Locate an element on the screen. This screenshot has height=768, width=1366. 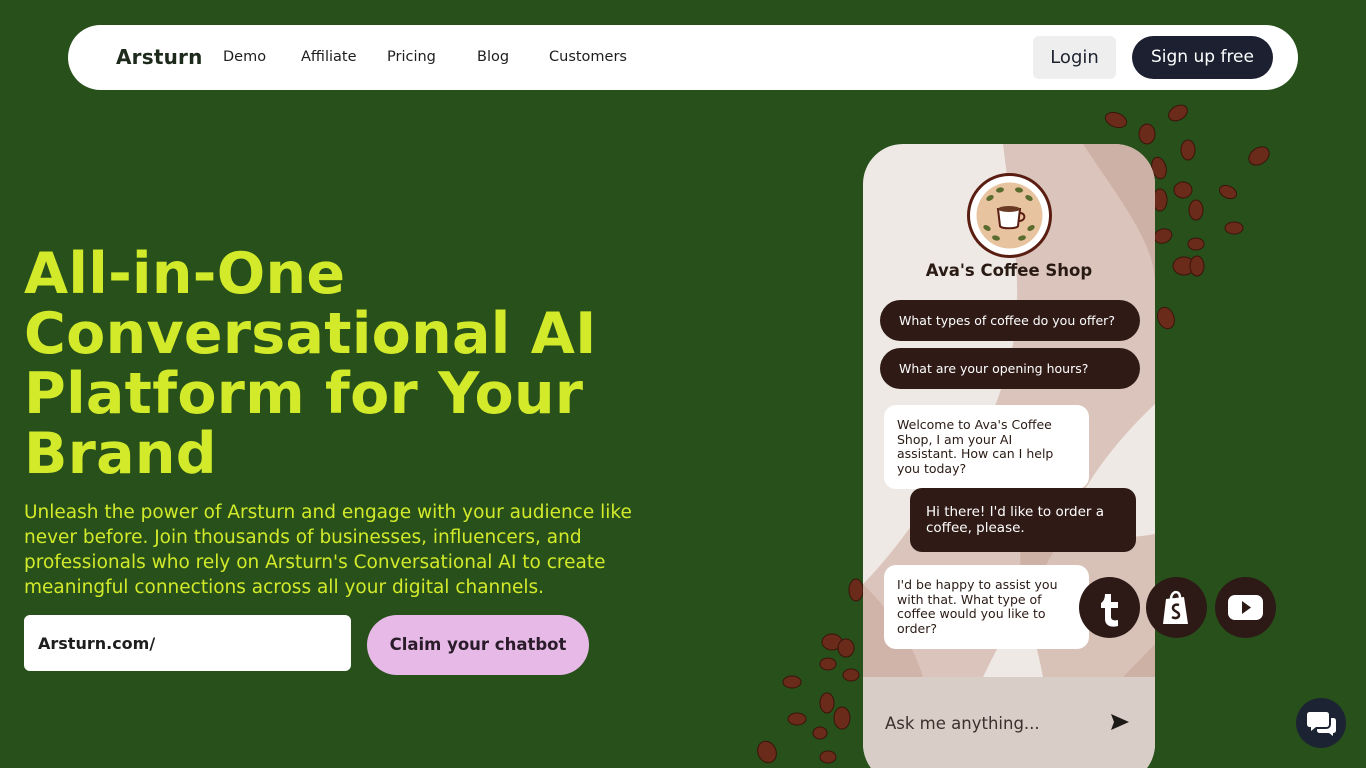
coffee-shop-logo is located at coordinates (1009, 215).